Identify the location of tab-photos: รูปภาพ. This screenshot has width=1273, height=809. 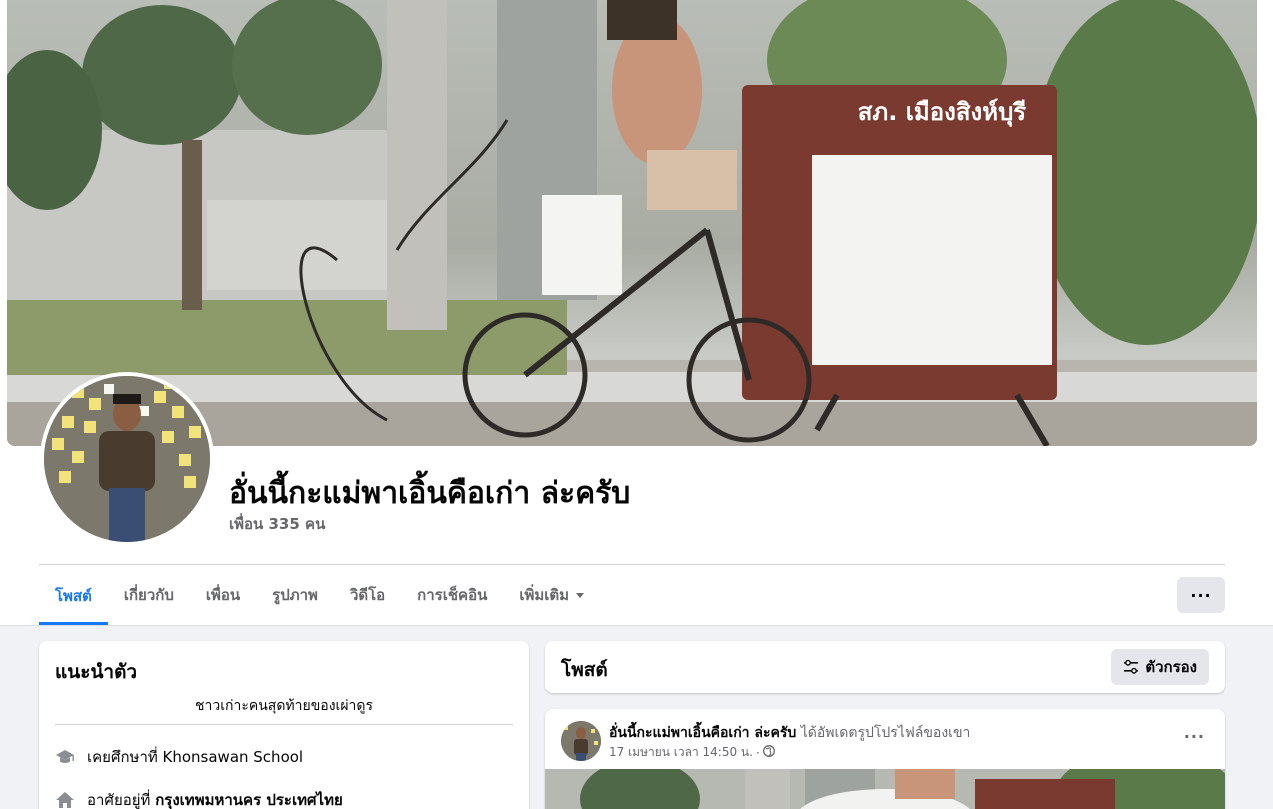
(295, 595).